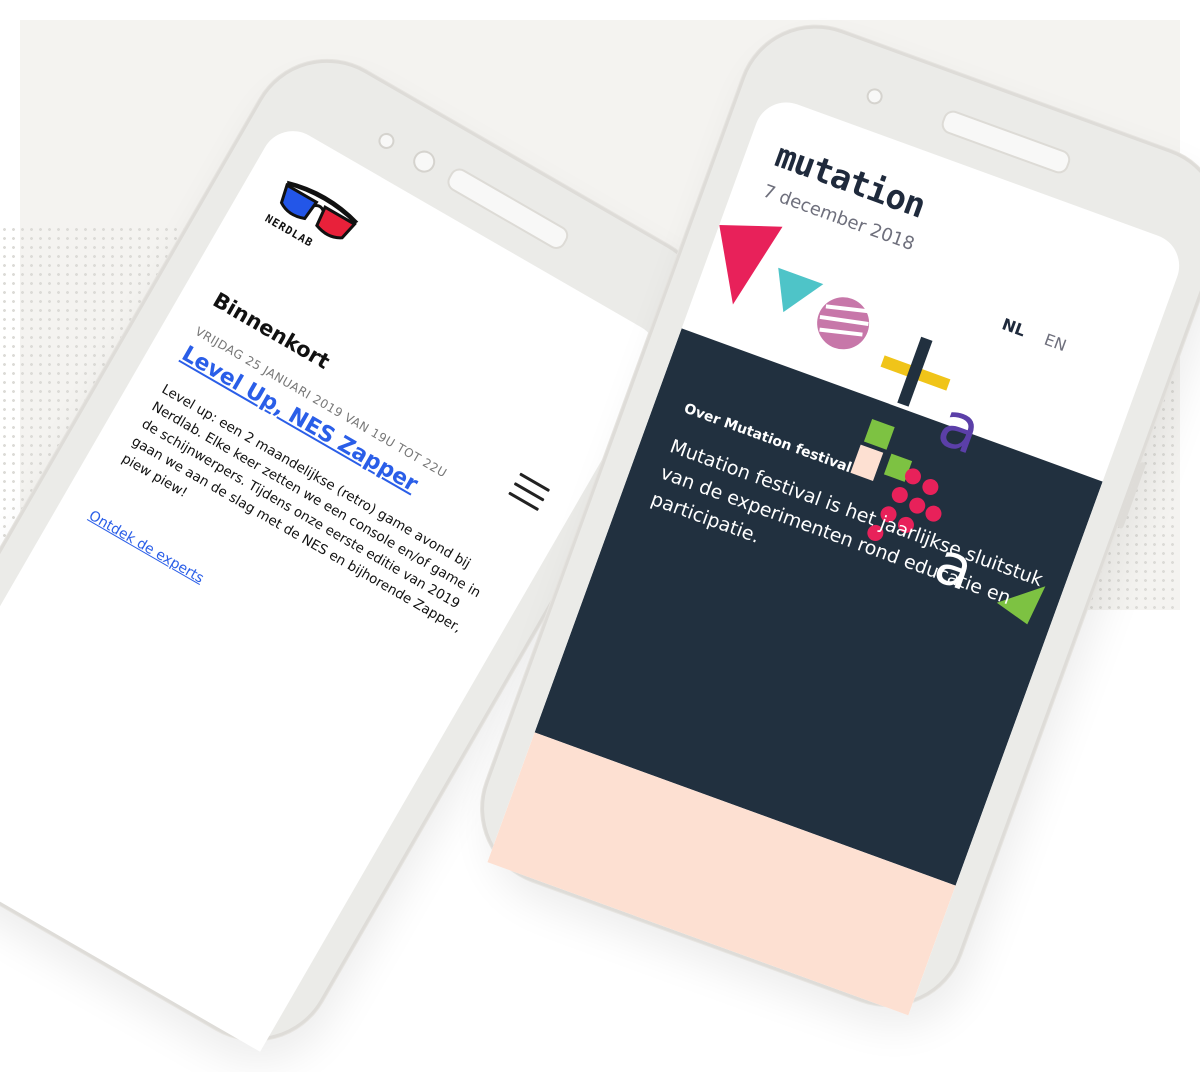 The height and width of the screenshot is (1072, 1200). Describe the element at coordinates (867, 462) in the screenshot. I see `peach-block-shape` at that location.